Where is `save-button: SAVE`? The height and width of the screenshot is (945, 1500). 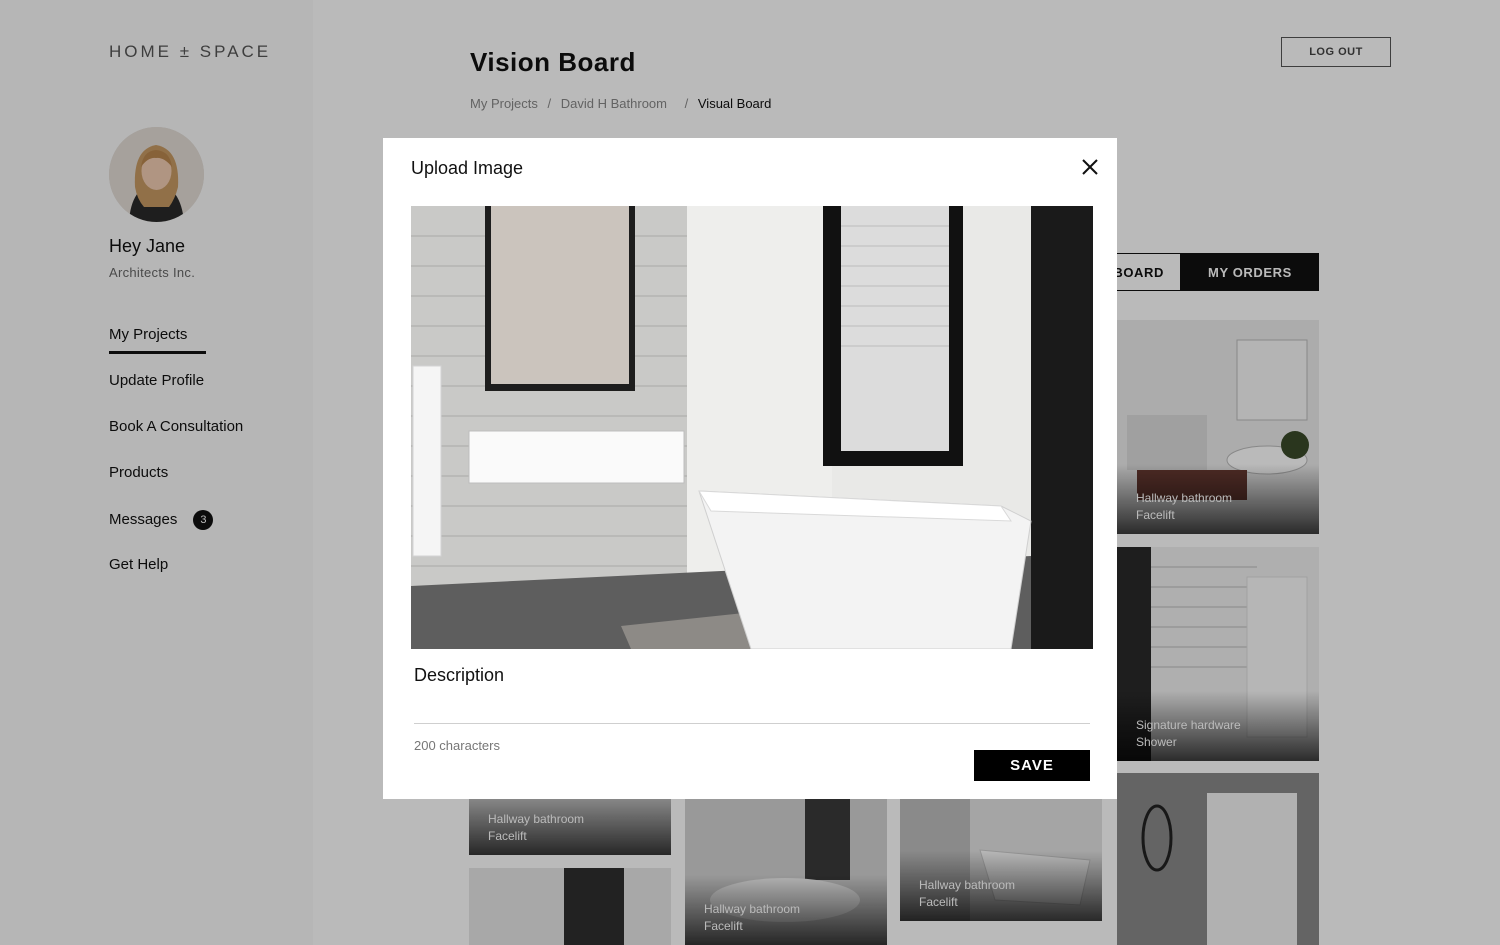 save-button: SAVE is located at coordinates (1032, 765).